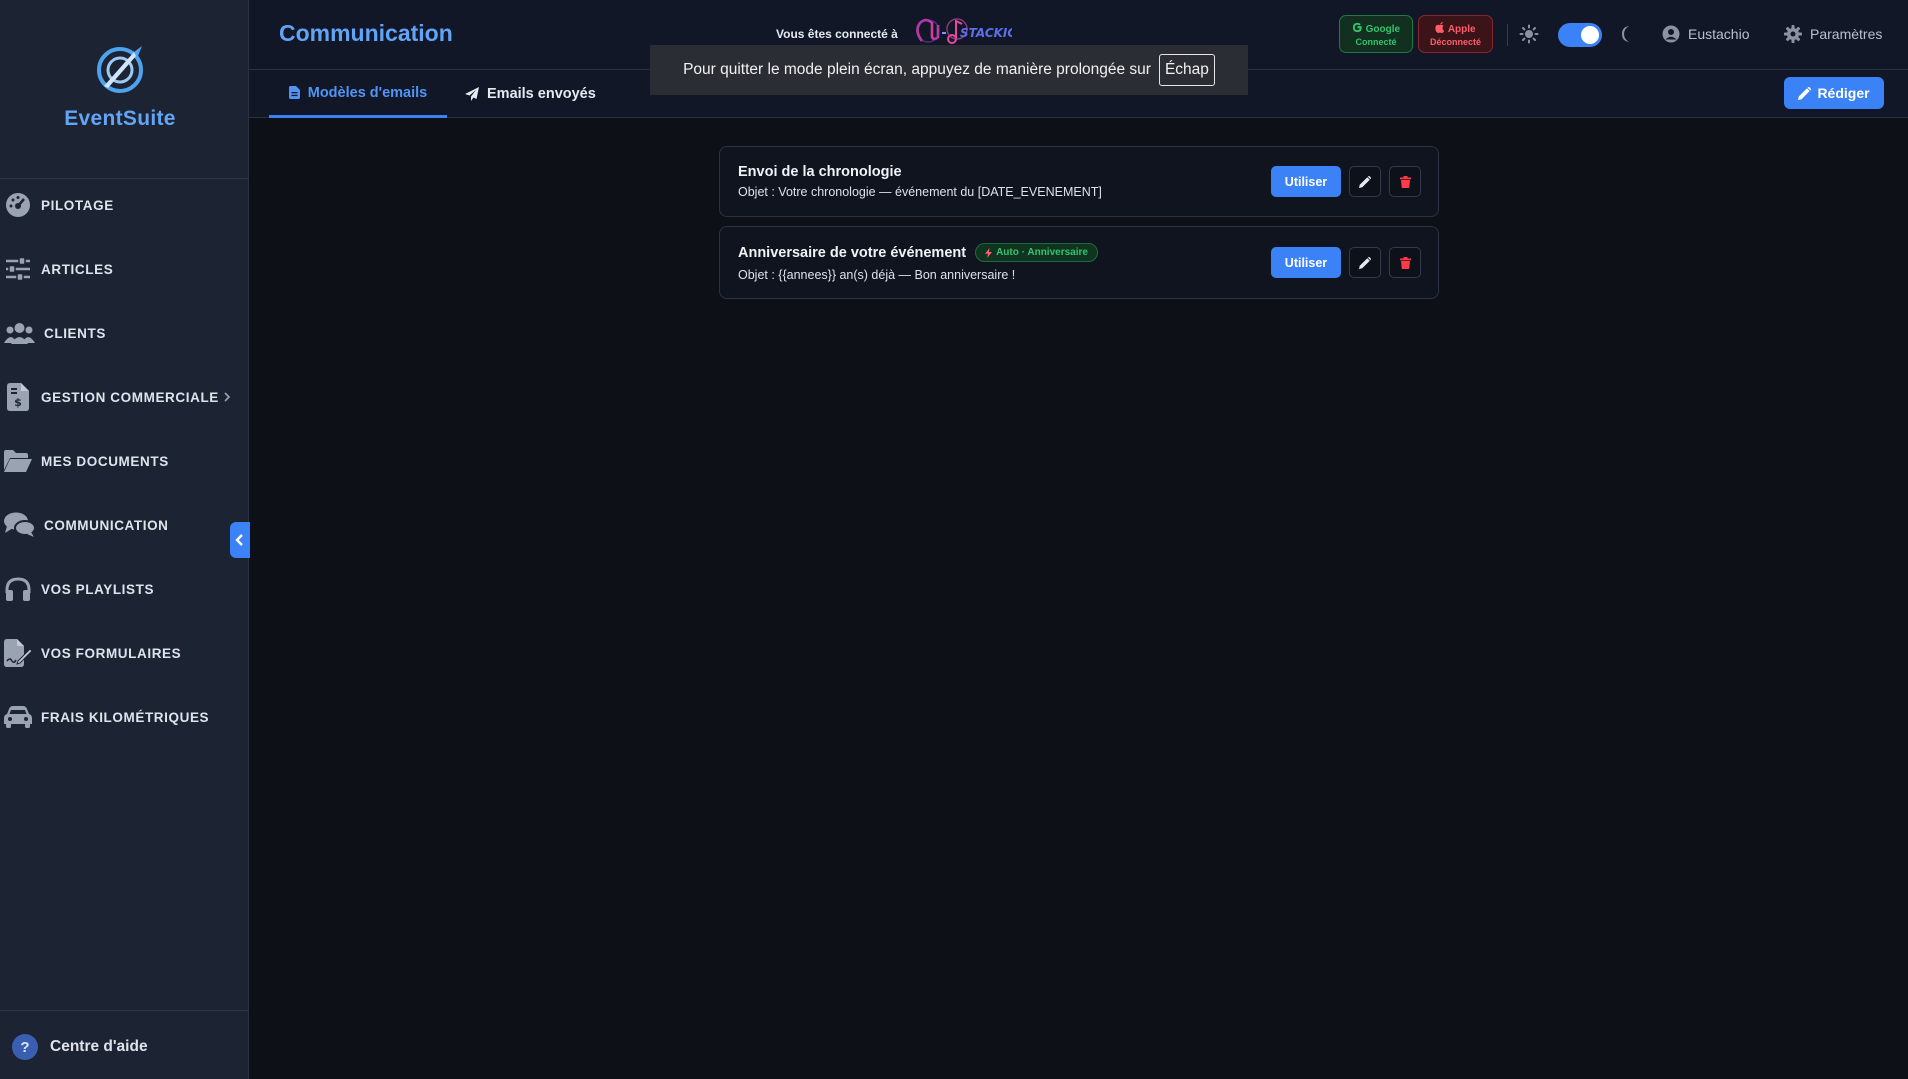 The width and height of the screenshot is (1908, 1079). What do you see at coordinates (98, 589) in the screenshot?
I see `sidebar-item-label: VOS PLAYLISTS` at bounding box center [98, 589].